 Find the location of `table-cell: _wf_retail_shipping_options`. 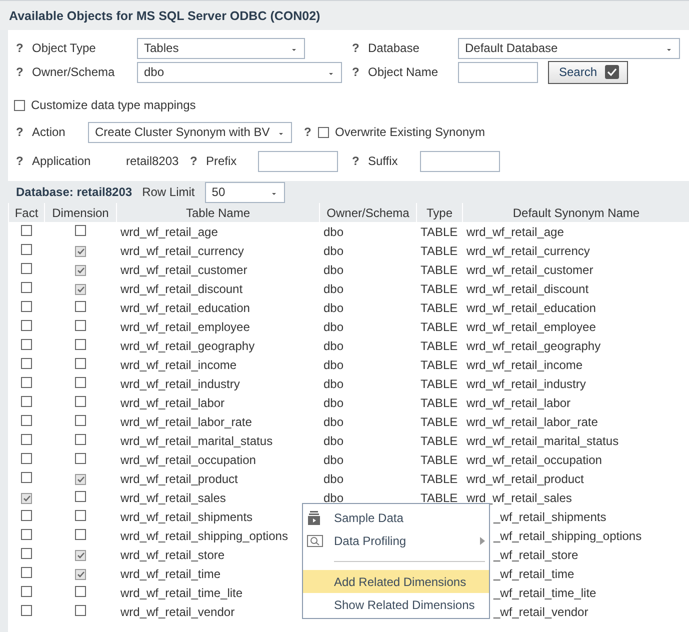

table-cell: _wf_retail_shipping_options is located at coordinates (568, 535).